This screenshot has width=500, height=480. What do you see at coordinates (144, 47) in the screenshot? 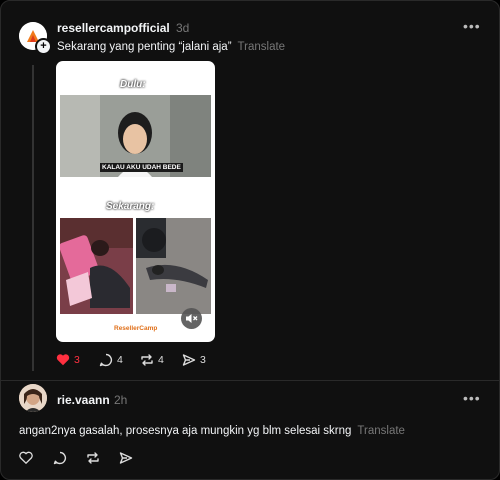
I see `post-body: Sekarang yang penting “jalani aja”` at bounding box center [144, 47].